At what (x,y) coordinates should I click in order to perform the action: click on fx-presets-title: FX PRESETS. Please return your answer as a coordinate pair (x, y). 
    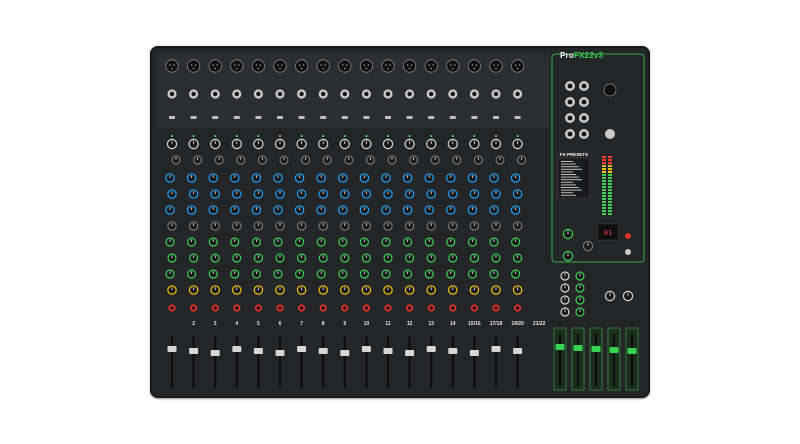
    Looking at the image, I should click on (574, 154).